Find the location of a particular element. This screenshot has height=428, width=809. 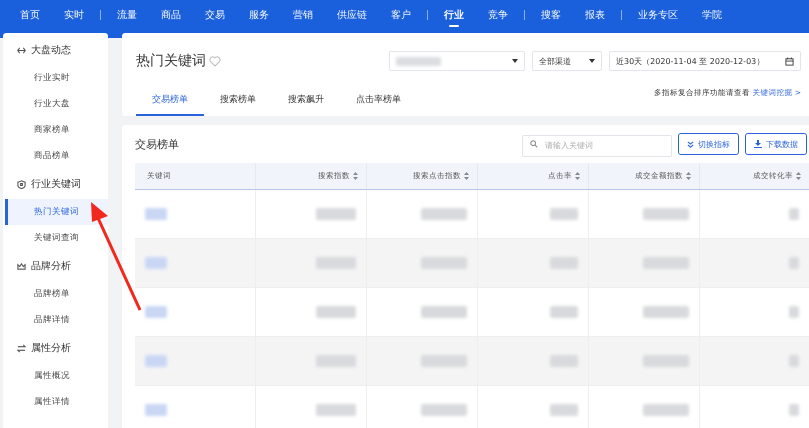

sidebar-group-title: 行业关键词 is located at coordinates (56, 184).